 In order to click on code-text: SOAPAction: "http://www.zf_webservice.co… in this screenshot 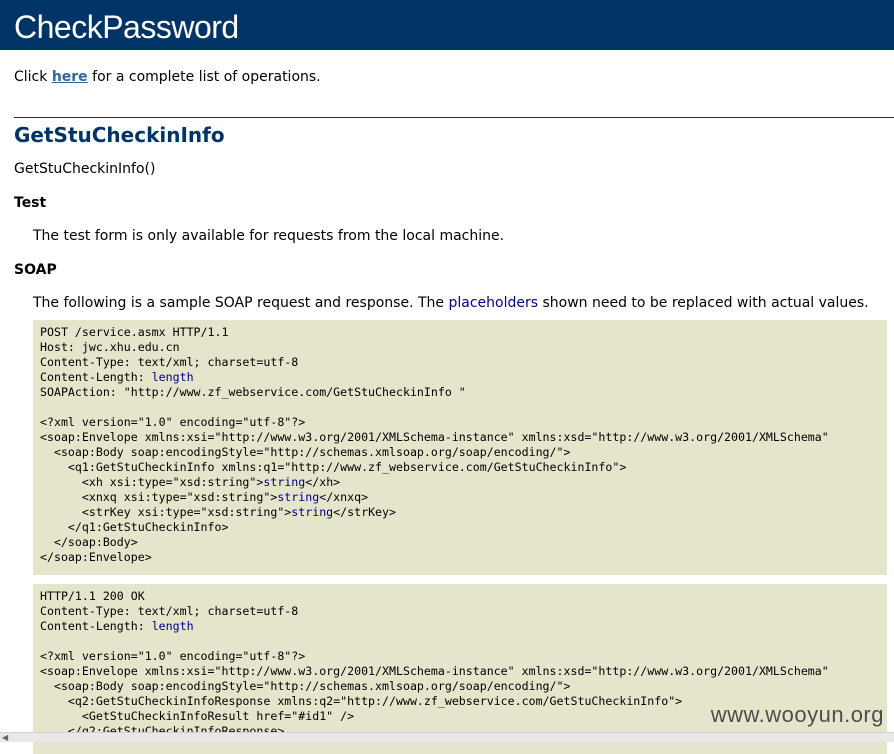, I will do `click(253, 392)`.